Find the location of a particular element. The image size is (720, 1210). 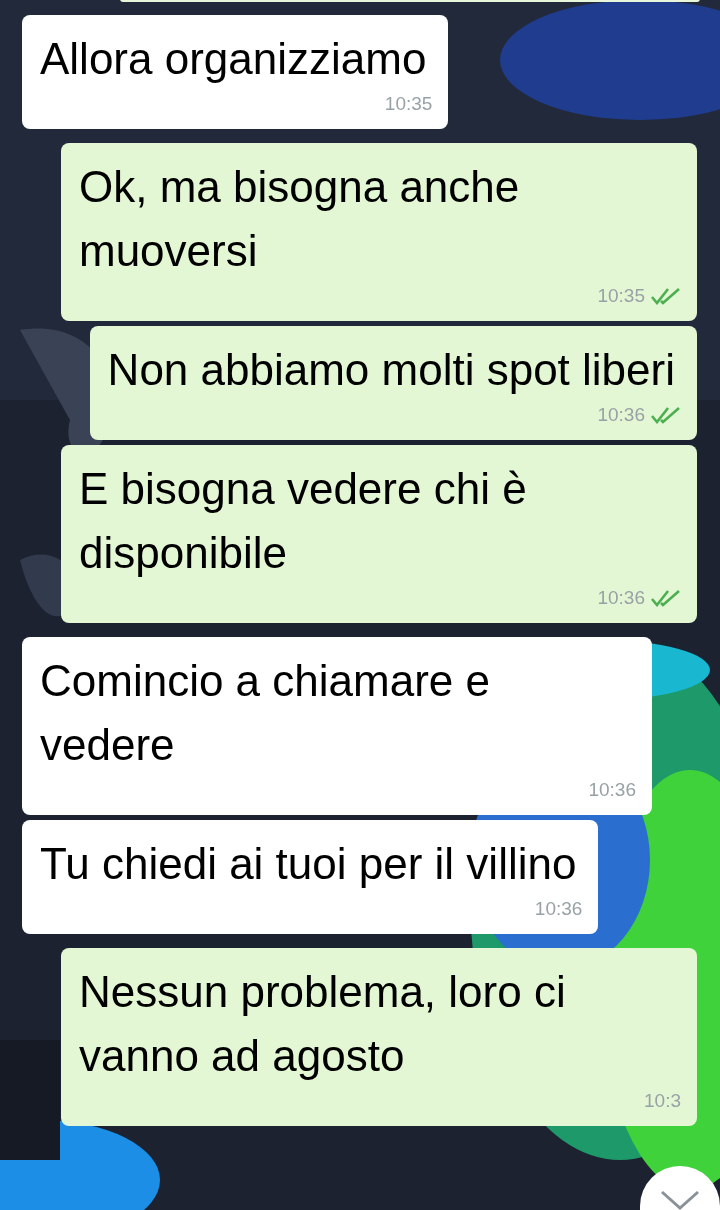

message-text: Comincio a chiamare e vedere is located at coordinates (265, 713).